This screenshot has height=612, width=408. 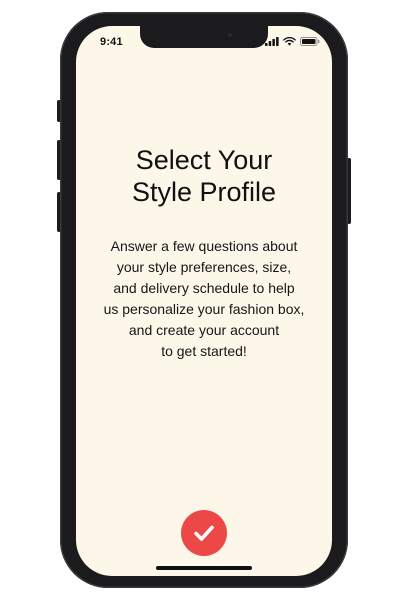 I want to click on description-line: us personalize your fashion box,, so click(x=204, y=309).